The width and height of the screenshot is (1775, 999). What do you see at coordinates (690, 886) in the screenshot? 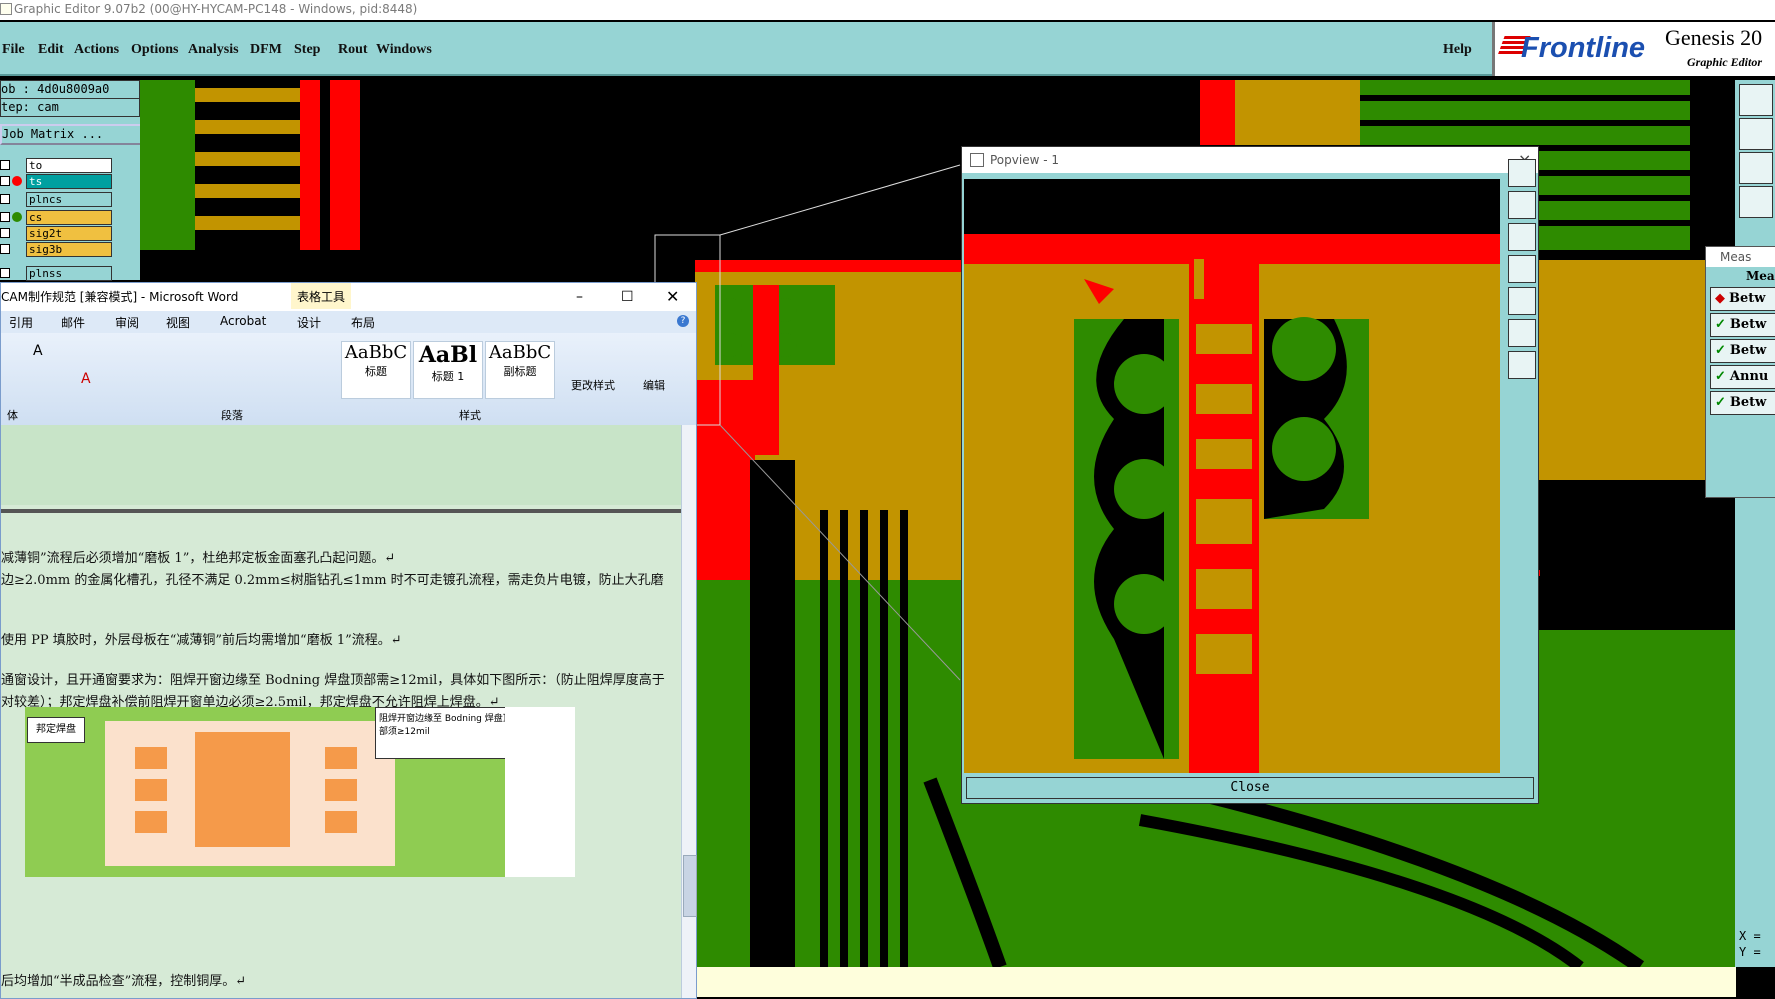
I see `scroll-thumb` at bounding box center [690, 886].